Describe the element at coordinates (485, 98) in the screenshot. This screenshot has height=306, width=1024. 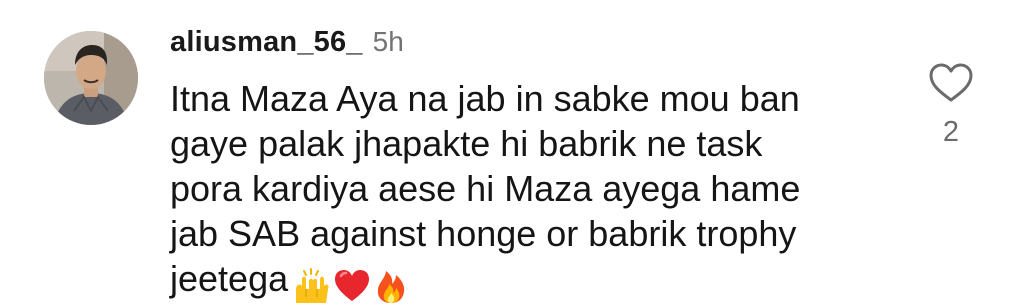
I see `comment-text-line: Itna Maza Aya na jab in sabke mou ban` at that location.